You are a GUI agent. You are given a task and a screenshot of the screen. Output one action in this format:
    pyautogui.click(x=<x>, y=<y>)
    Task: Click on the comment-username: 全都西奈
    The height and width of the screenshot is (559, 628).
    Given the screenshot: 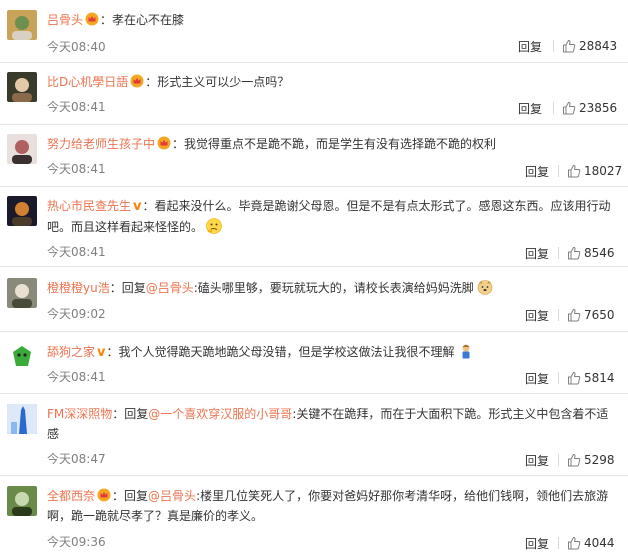 What is the action you would take?
    pyautogui.click(x=71, y=496)
    